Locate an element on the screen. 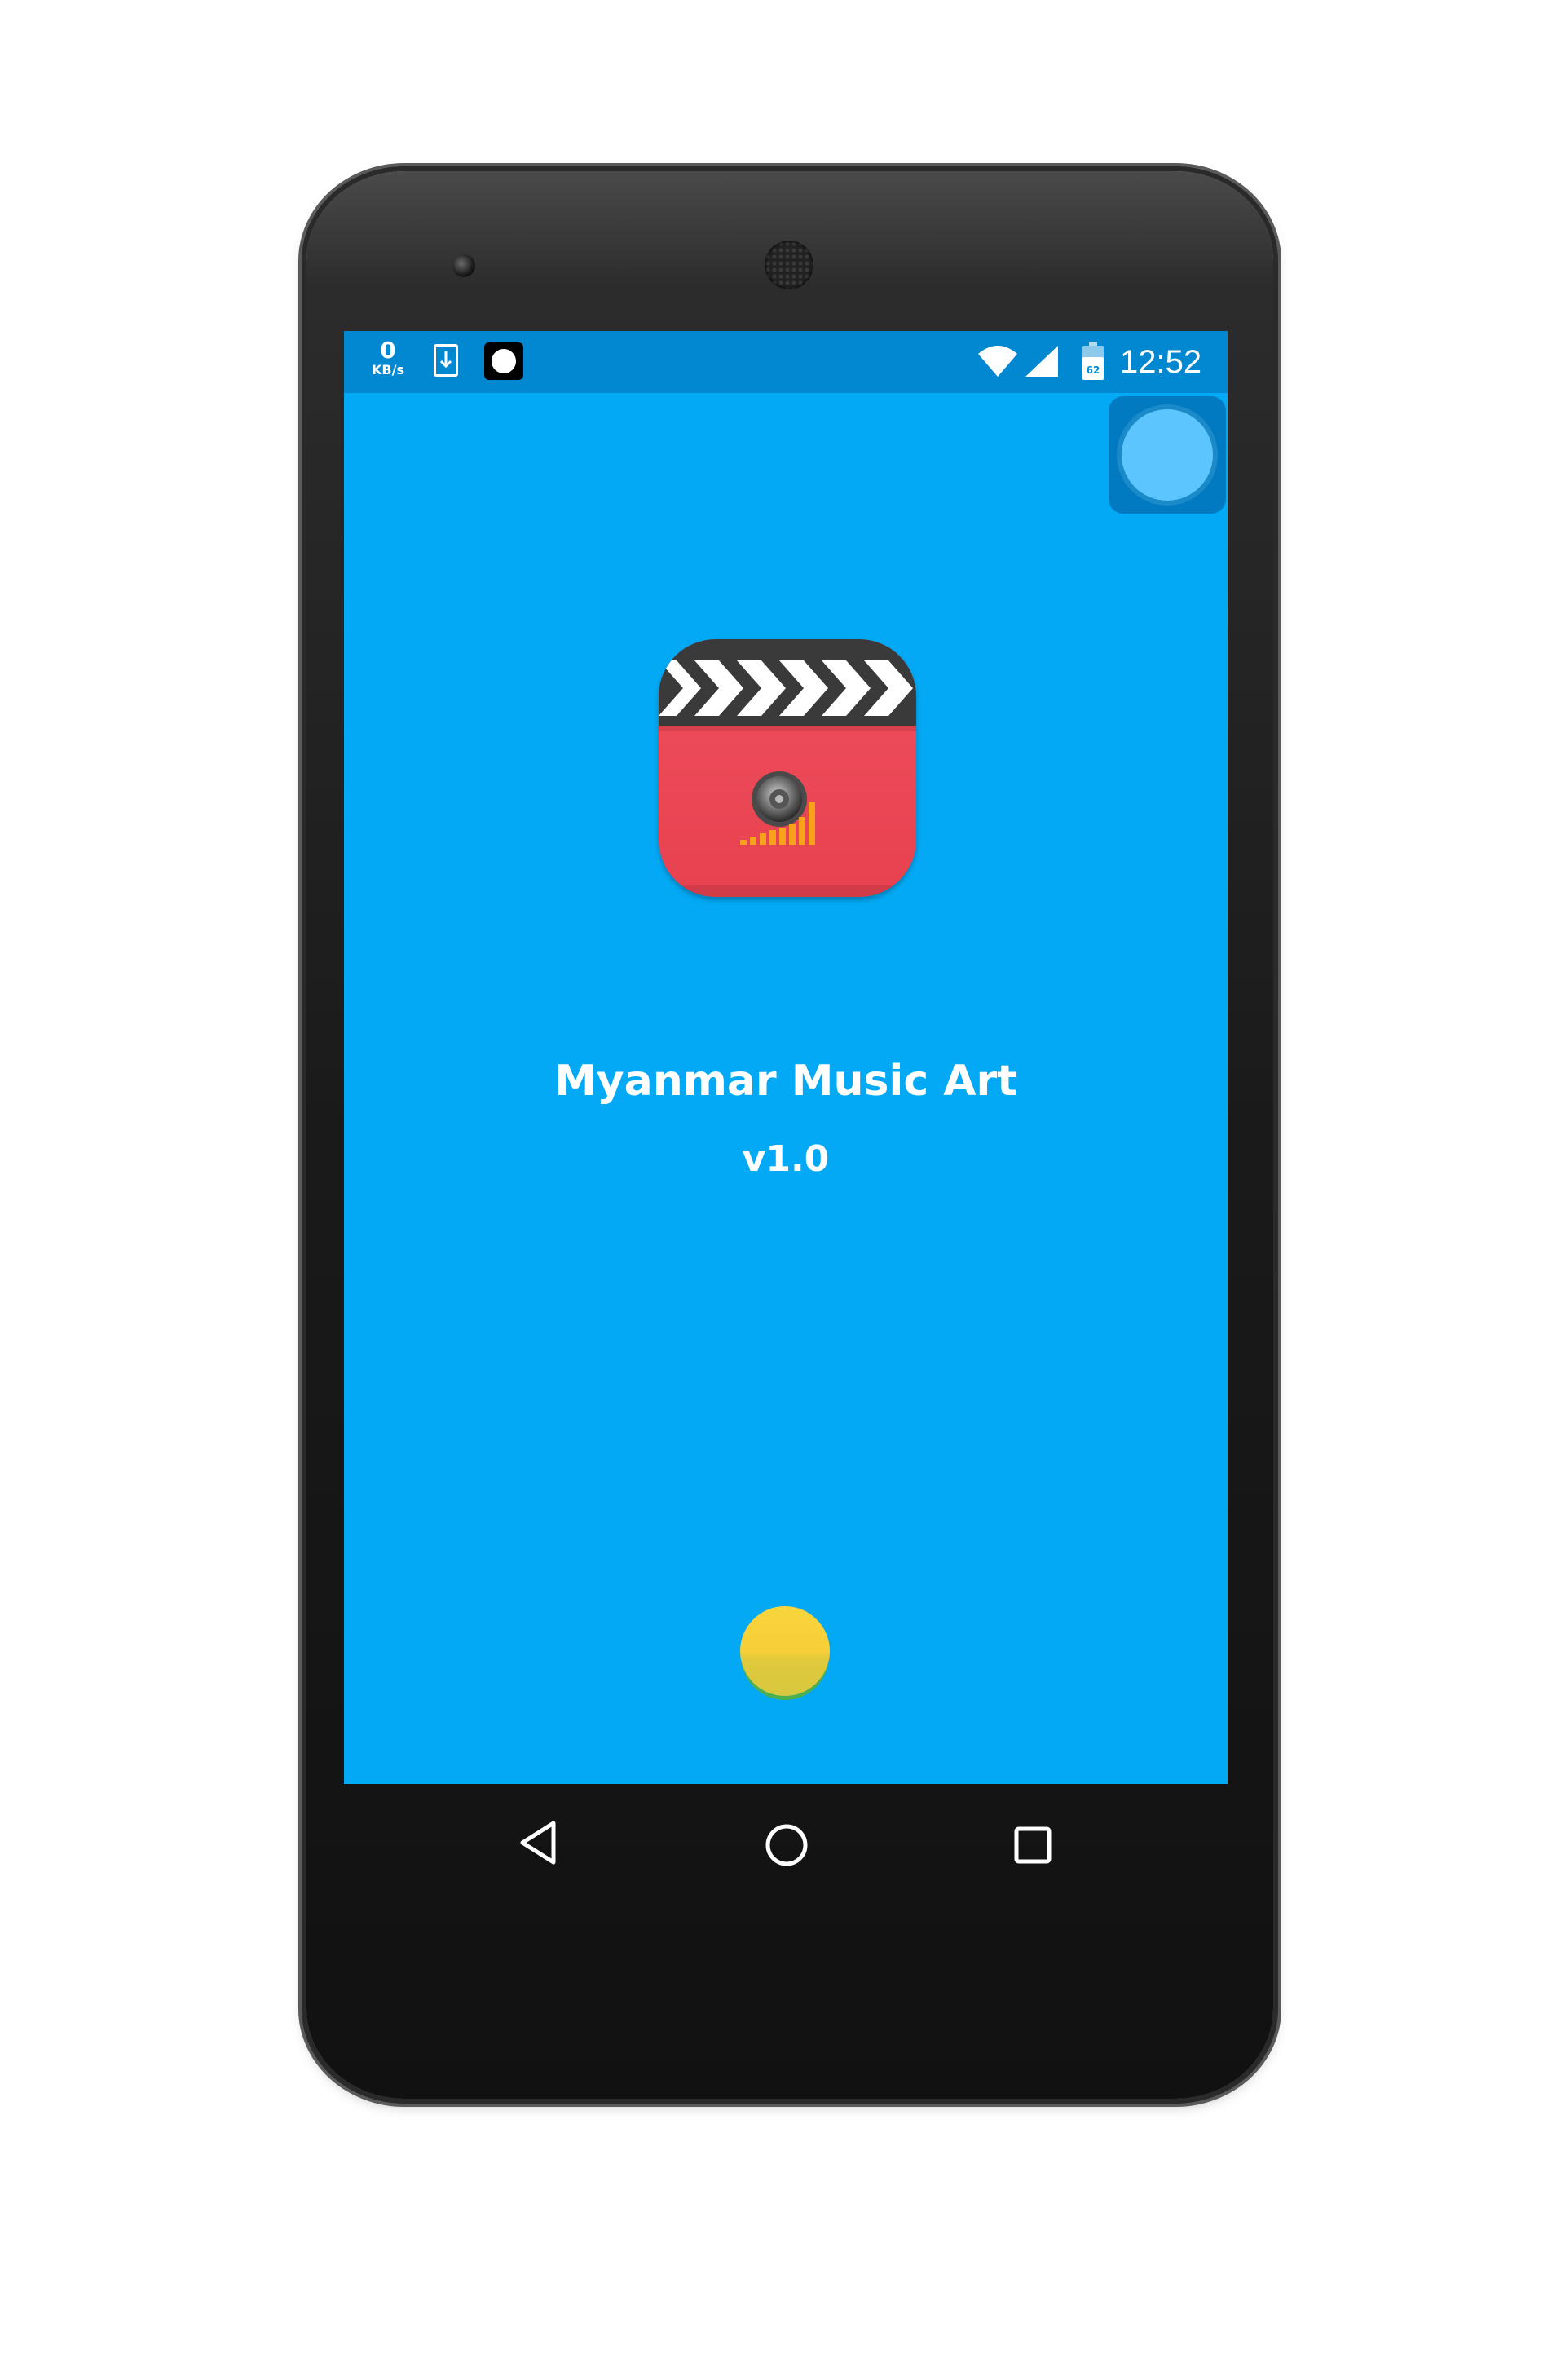 This screenshot has width=1552, height=2380. assistive-touch-icon is located at coordinates (1168, 455).